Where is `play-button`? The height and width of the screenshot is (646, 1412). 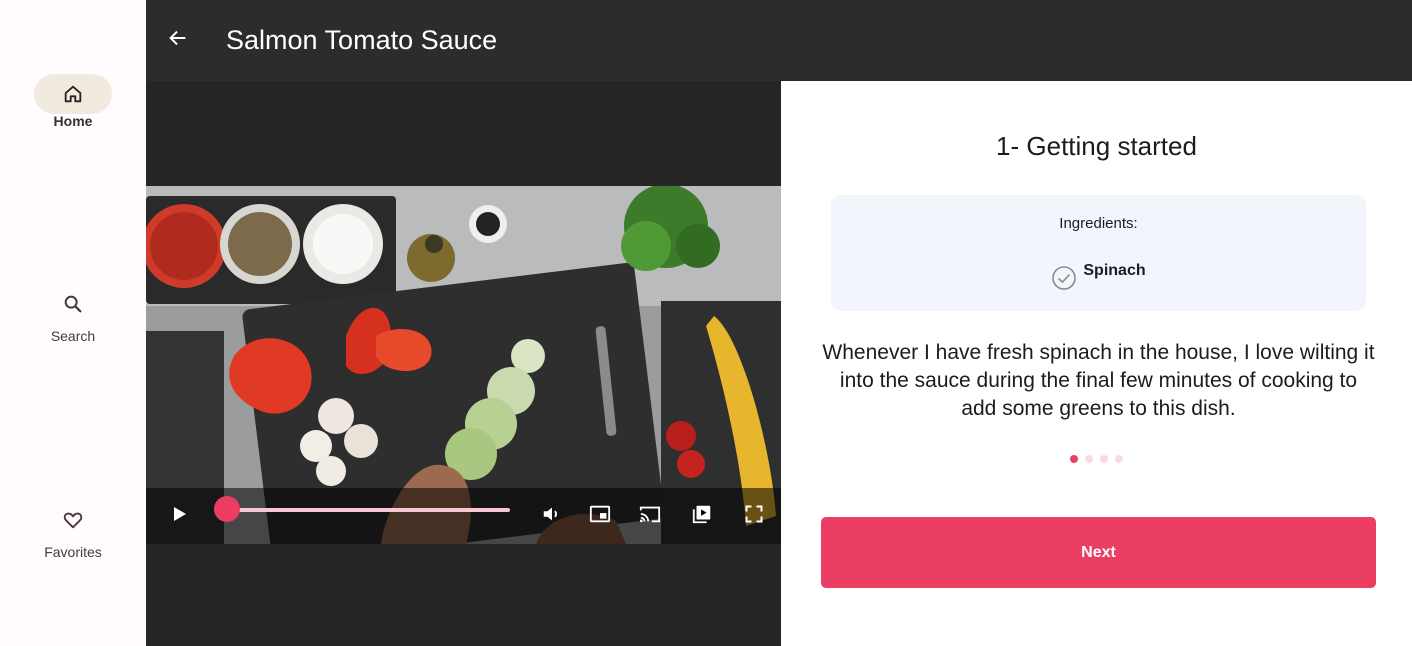
play-button is located at coordinates (180, 516).